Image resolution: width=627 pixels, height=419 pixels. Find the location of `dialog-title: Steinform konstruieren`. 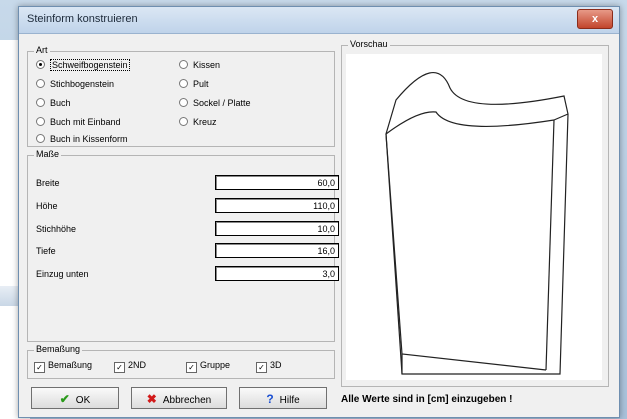

dialog-title: Steinform konstruieren is located at coordinates (82, 19).